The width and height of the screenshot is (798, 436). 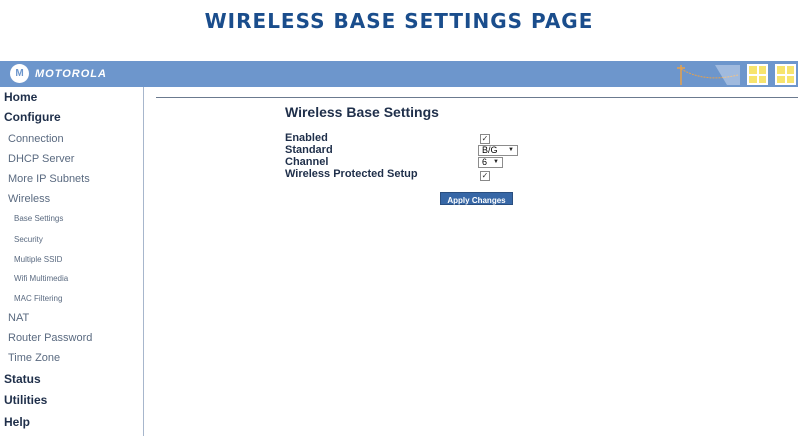 What do you see at coordinates (477, 97) in the screenshot?
I see `content-divider` at bounding box center [477, 97].